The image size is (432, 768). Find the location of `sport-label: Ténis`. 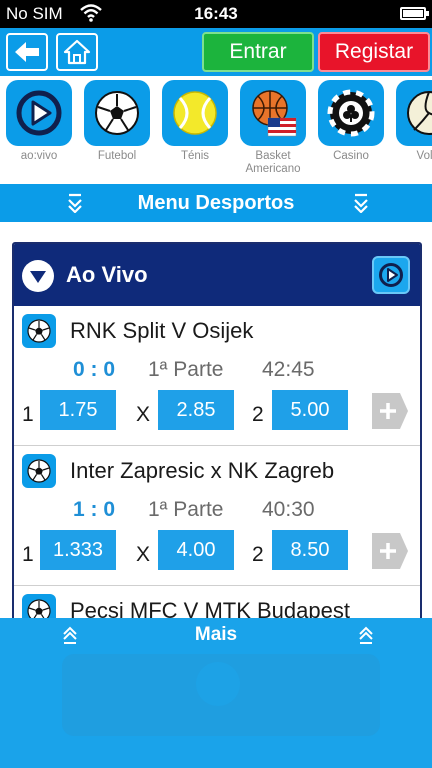

sport-label: Ténis is located at coordinates (195, 156).